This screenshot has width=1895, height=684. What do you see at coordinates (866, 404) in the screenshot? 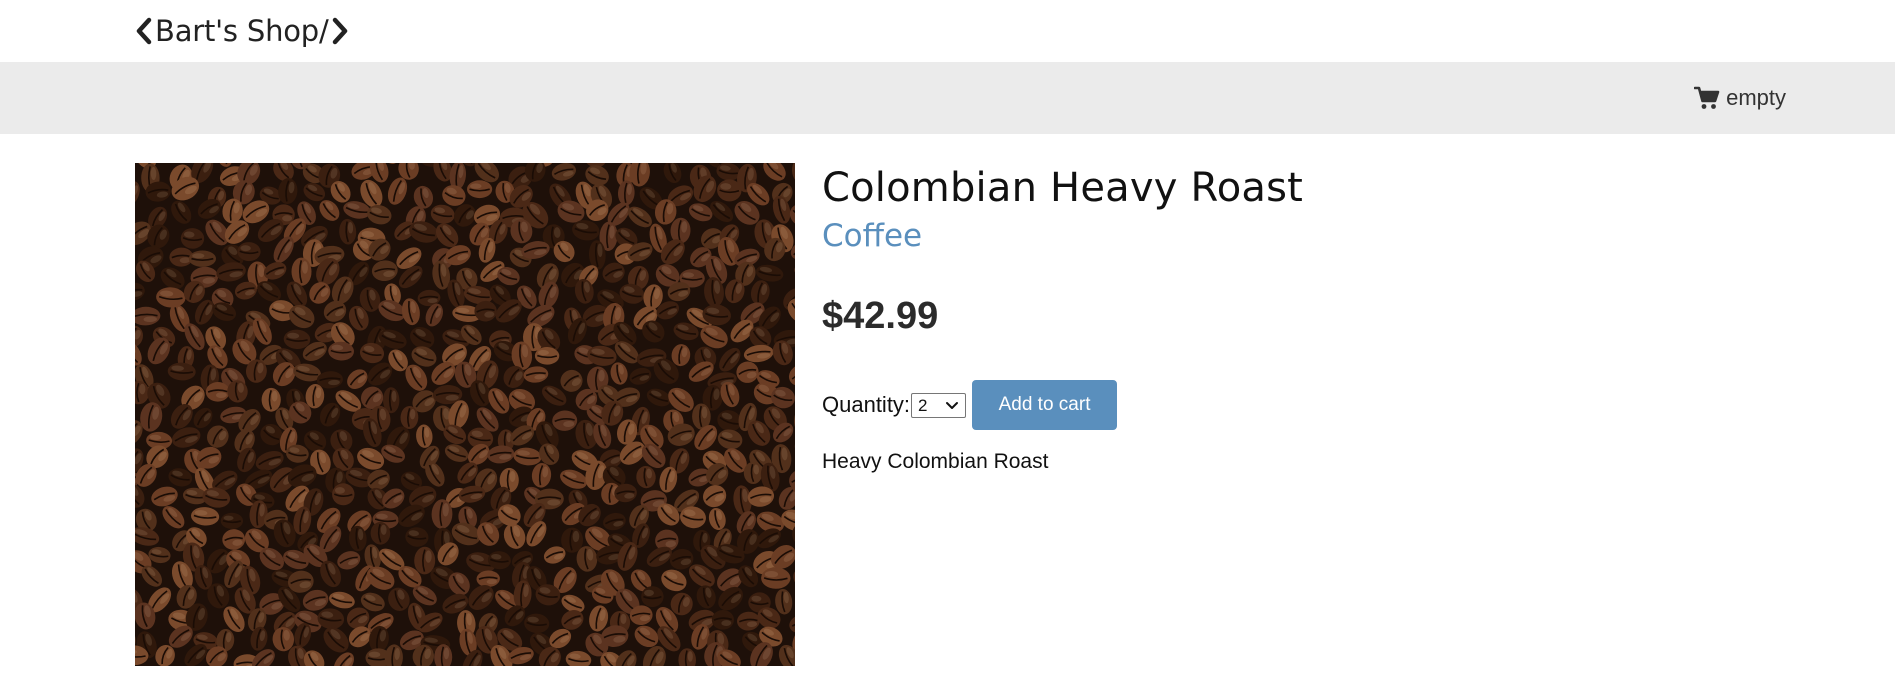
I see `quantity-label: Quantity:` at bounding box center [866, 404].